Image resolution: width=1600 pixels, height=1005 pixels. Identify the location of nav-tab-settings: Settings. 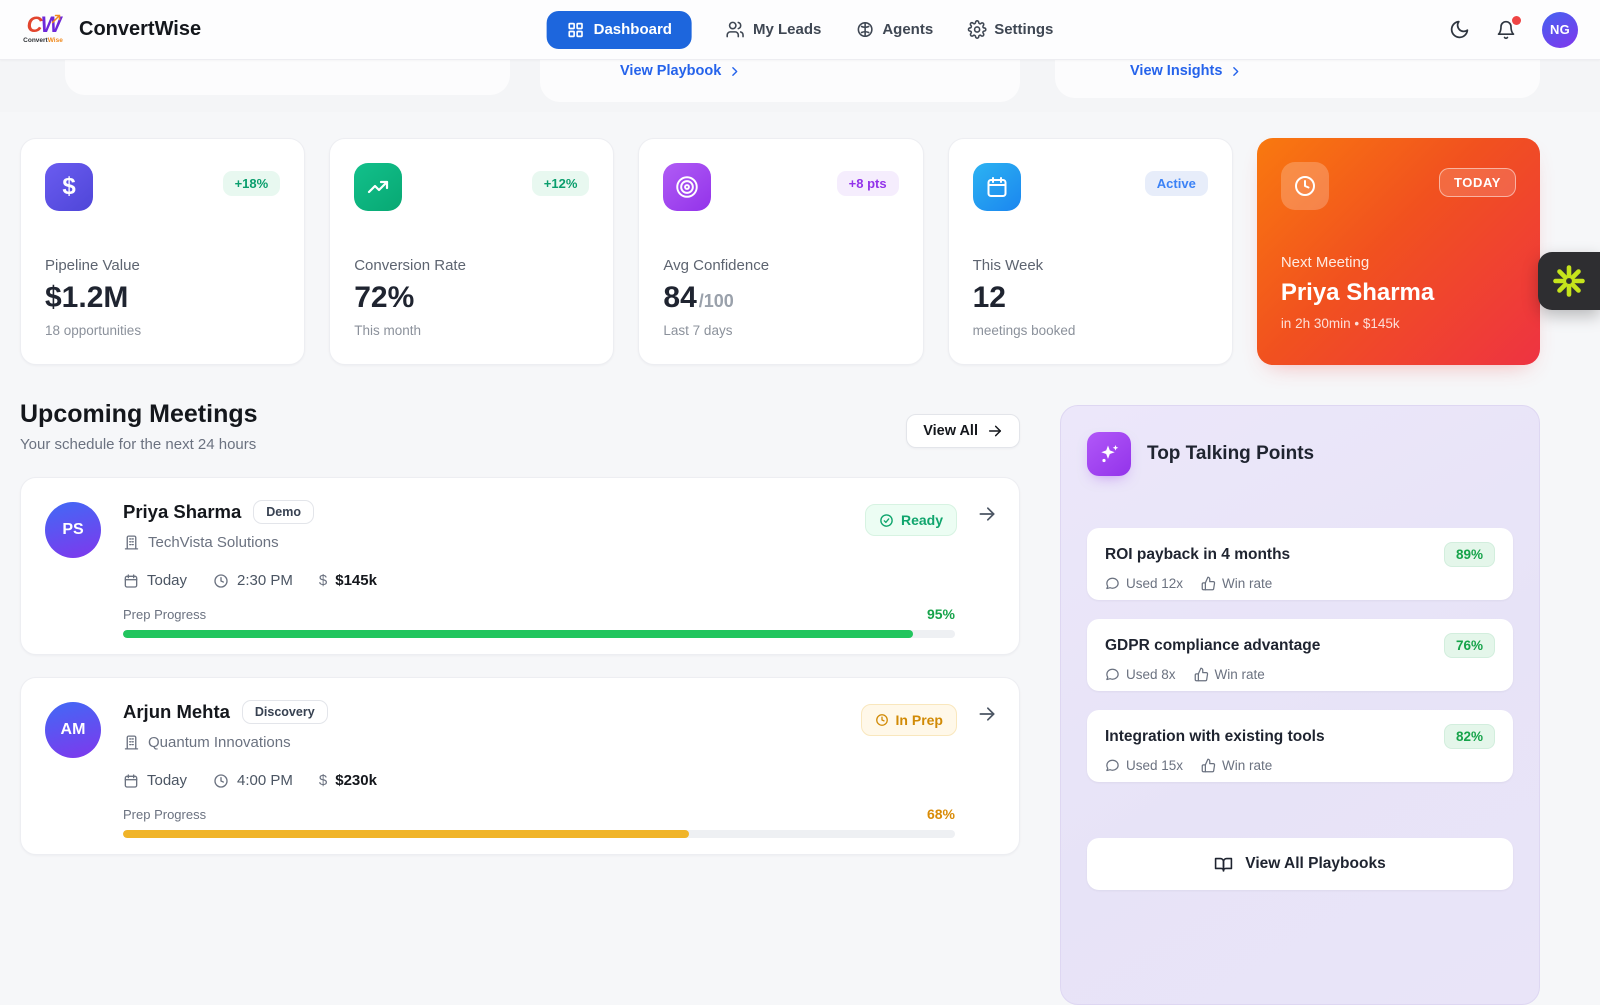
(1010, 29).